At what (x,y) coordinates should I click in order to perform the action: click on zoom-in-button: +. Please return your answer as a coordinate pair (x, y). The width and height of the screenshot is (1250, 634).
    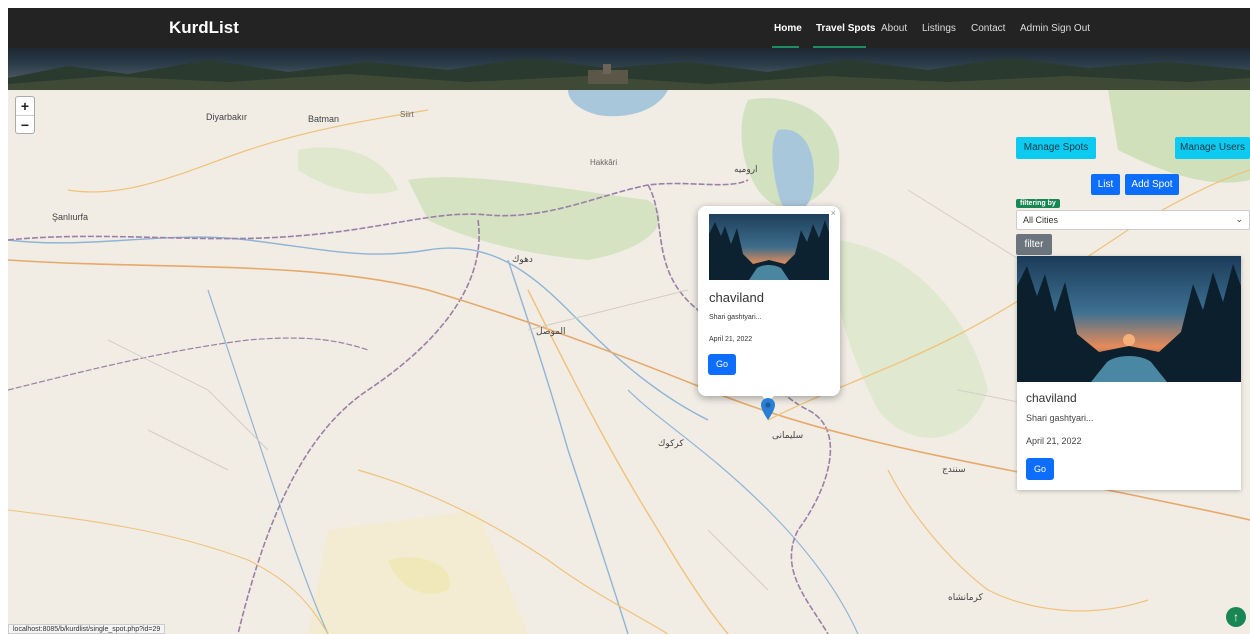
    Looking at the image, I should click on (25, 106).